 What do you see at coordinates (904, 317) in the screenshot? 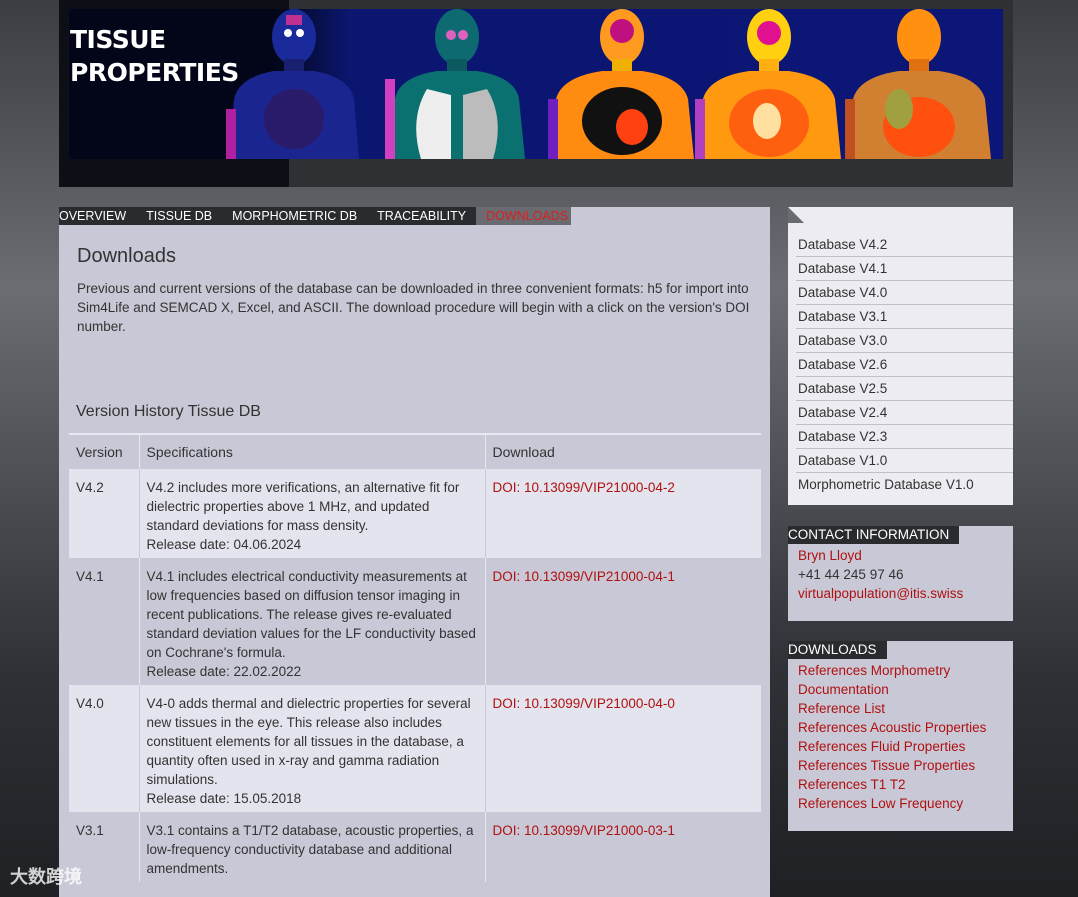
I see `sidebar-item-database-v3-1: Database V3.1` at bounding box center [904, 317].